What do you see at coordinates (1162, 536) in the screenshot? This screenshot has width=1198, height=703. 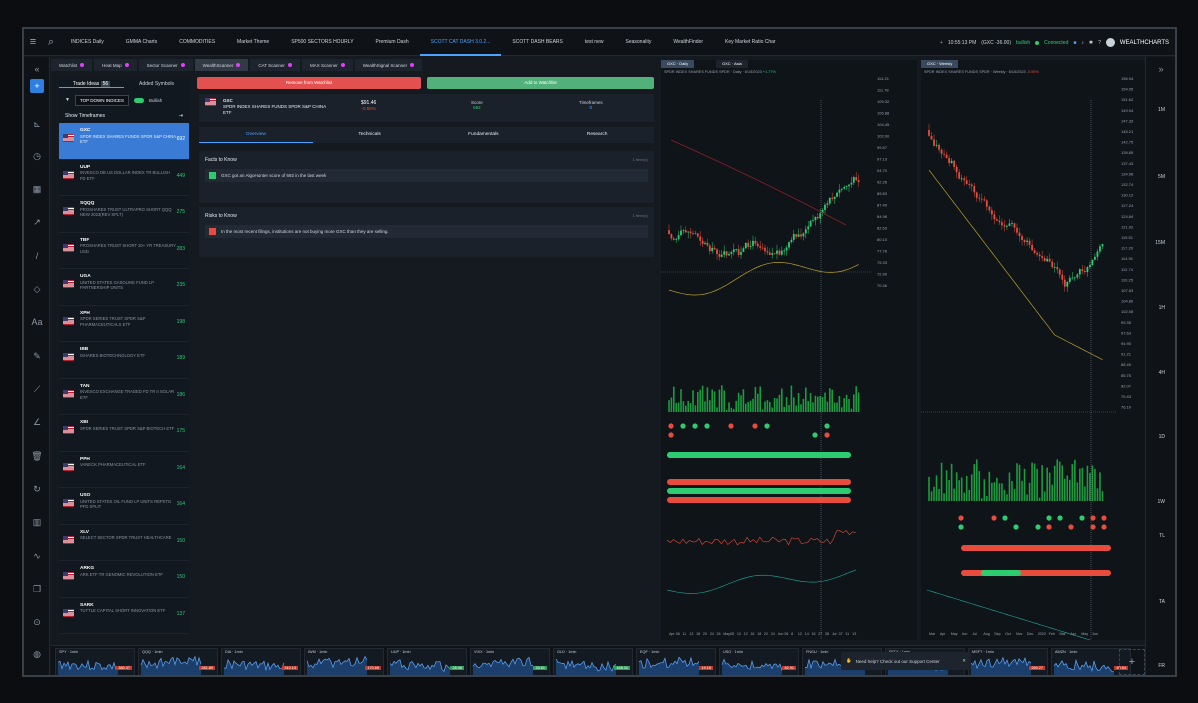 I see `right-label-tl: TL` at bounding box center [1162, 536].